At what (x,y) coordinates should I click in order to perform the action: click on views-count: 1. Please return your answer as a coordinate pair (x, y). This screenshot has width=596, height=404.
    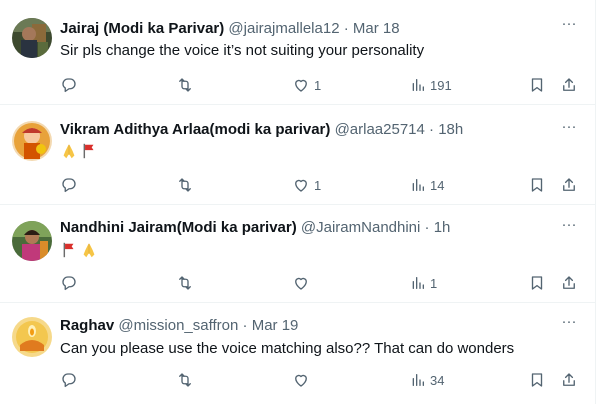
    Looking at the image, I should click on (434, 283).